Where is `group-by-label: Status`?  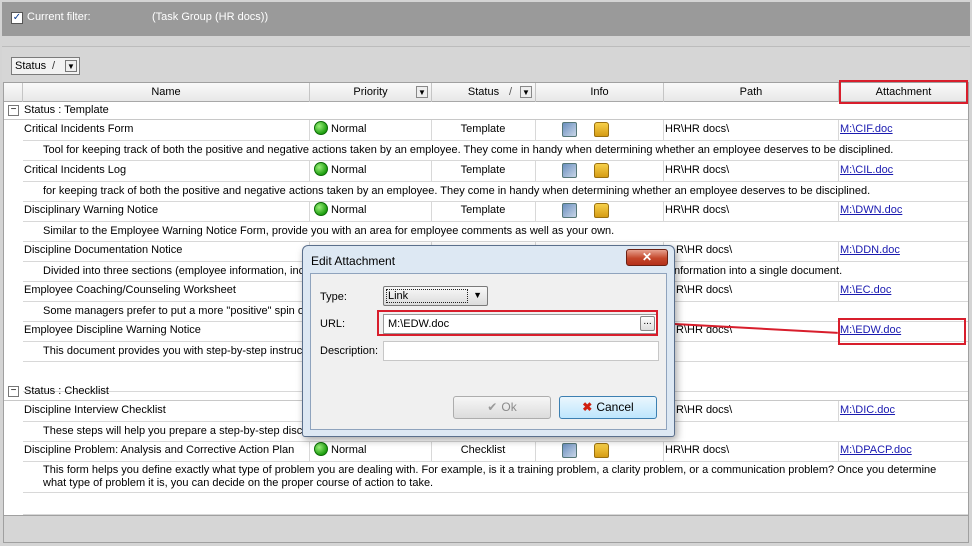 group-by-label: Status is located at coordinates (31, 66).